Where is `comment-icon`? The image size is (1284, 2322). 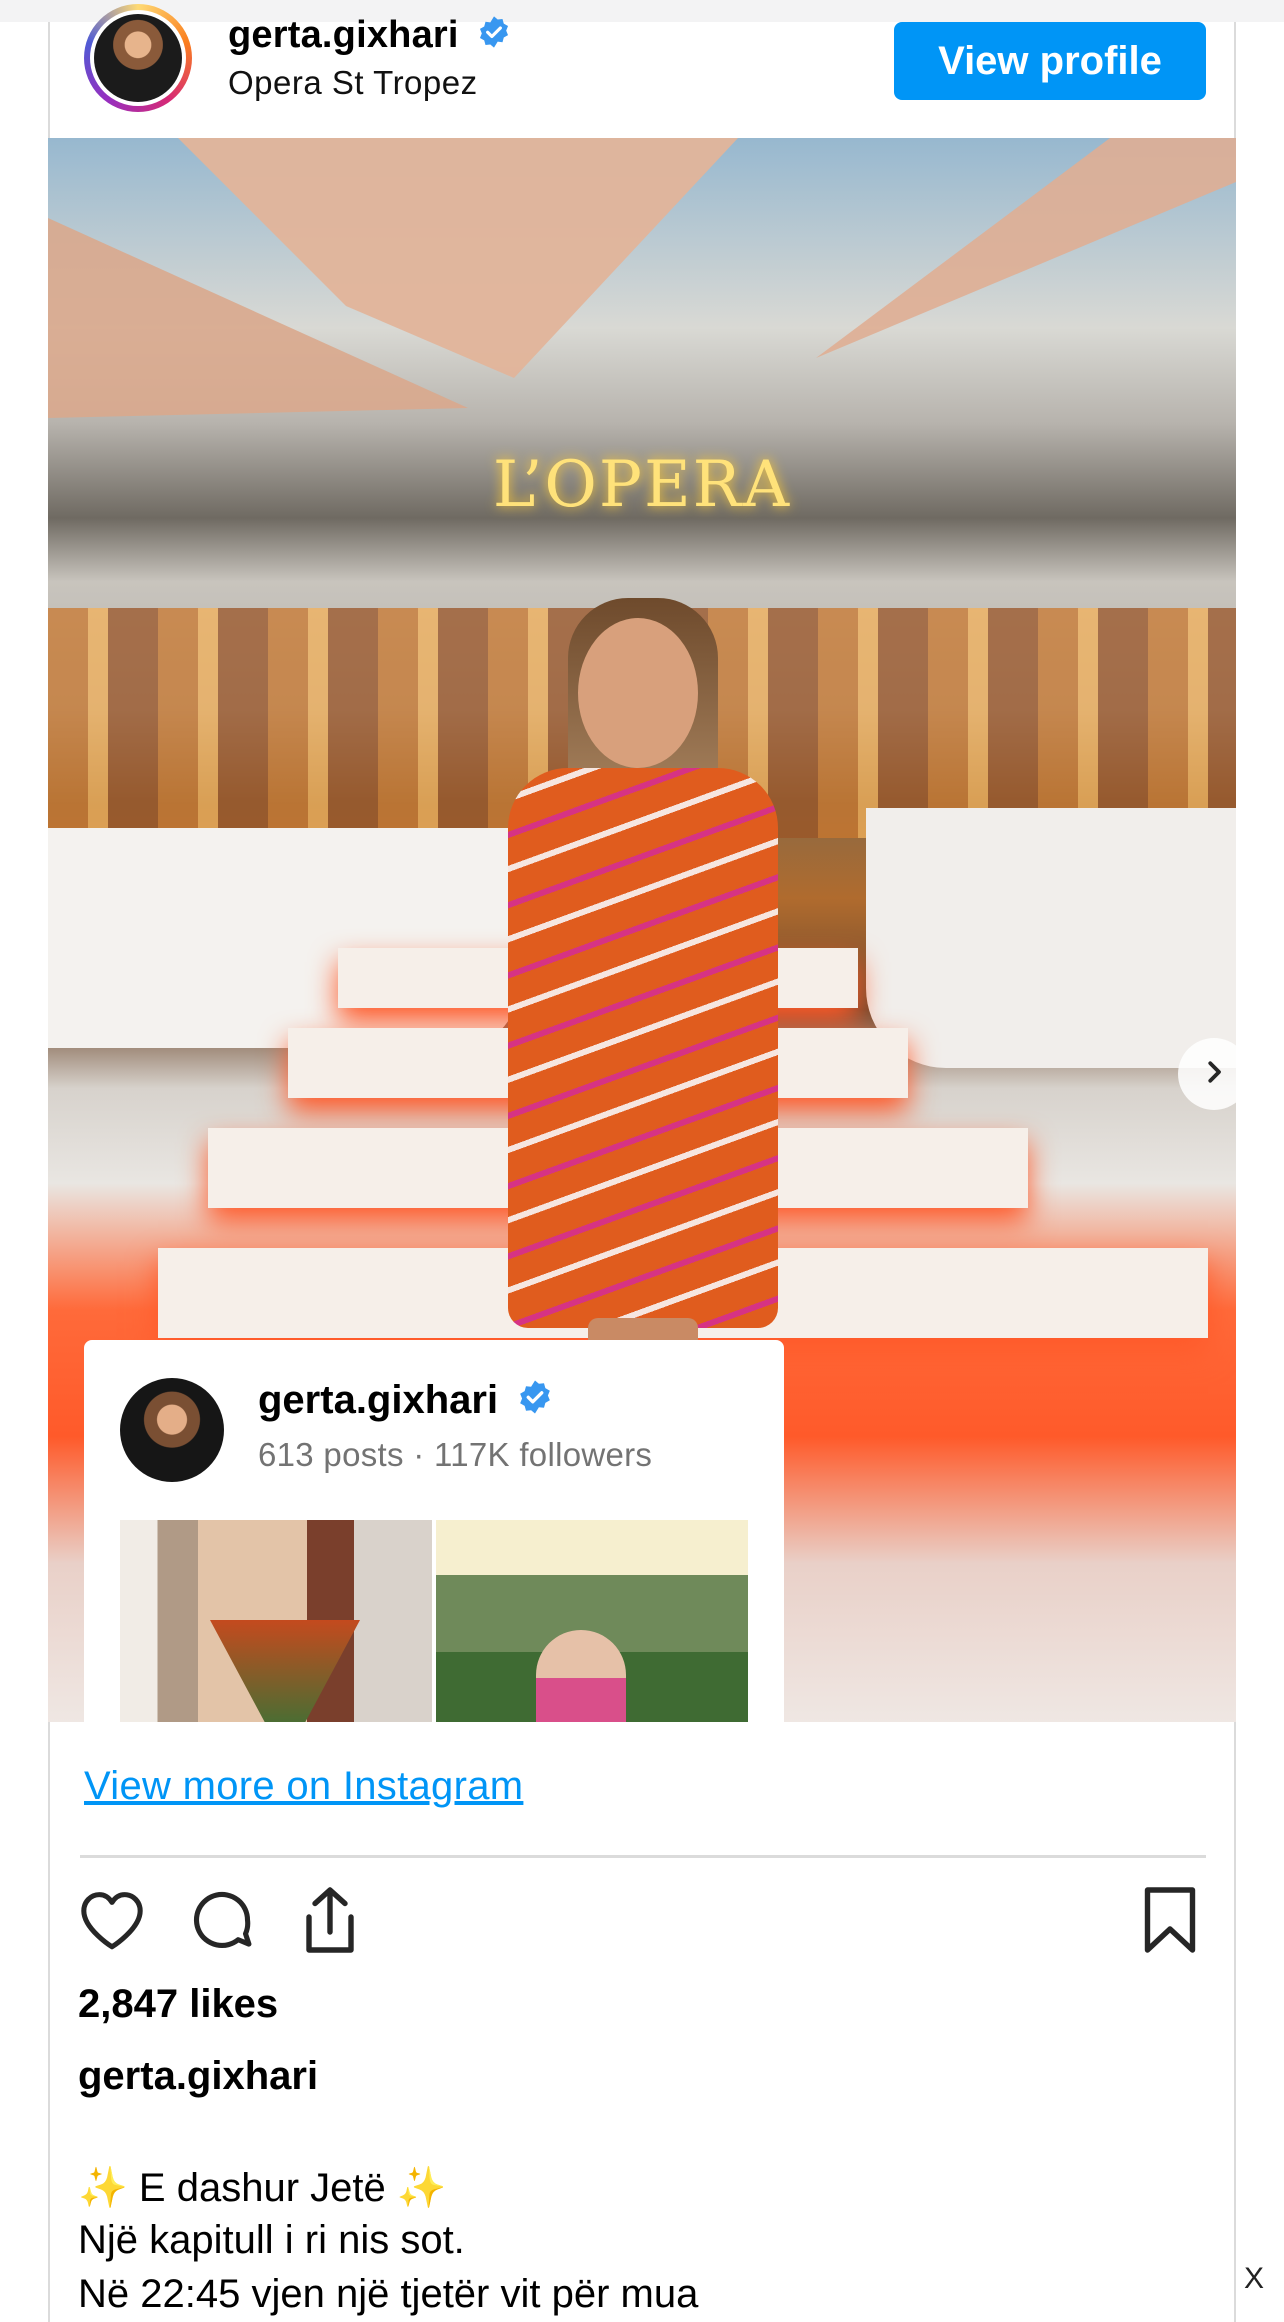 comment-icon is located at coordinates (222, 1920).